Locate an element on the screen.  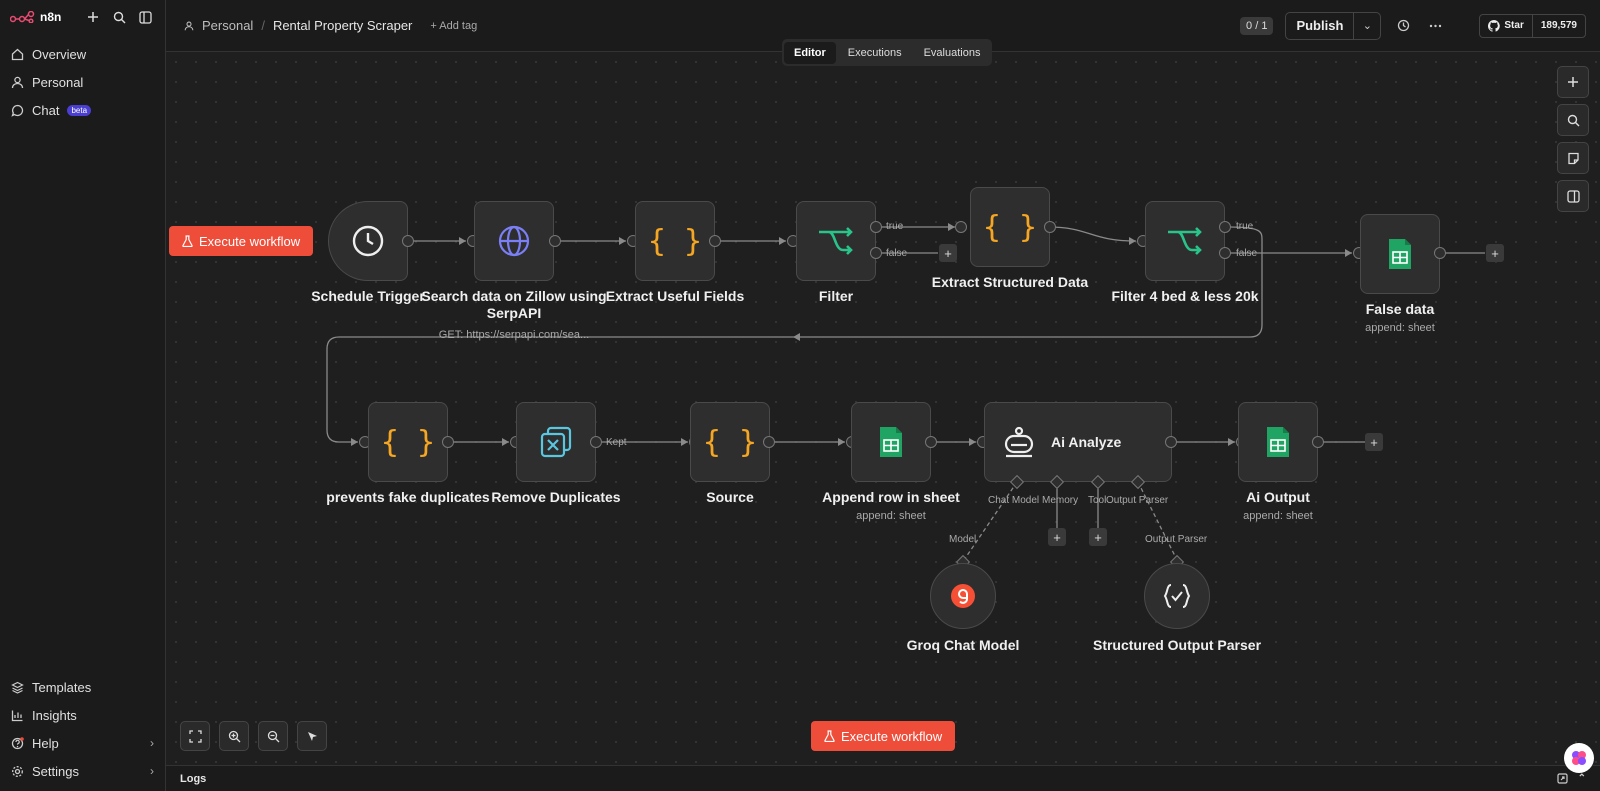
sidebar-item-label: Templates is located at coordinates (62, 687).